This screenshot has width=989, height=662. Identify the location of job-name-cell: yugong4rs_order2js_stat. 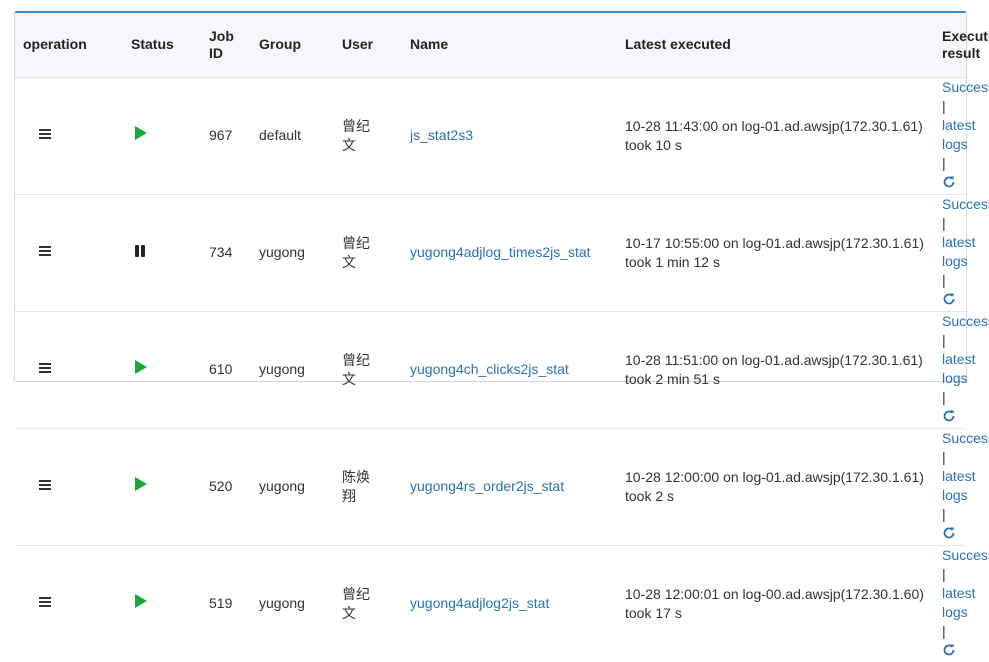
(509, 486).